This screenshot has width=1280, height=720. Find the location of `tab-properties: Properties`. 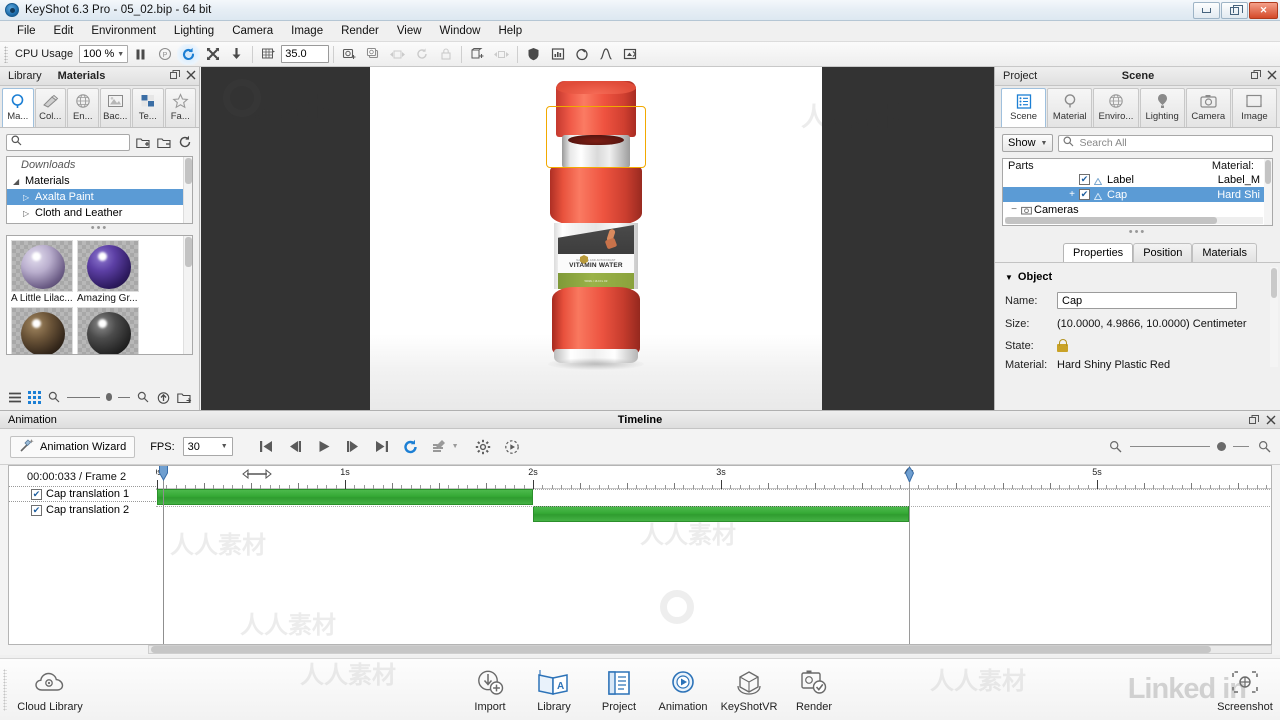

tab-properties: Properties is located at coordinates (1098, 252).